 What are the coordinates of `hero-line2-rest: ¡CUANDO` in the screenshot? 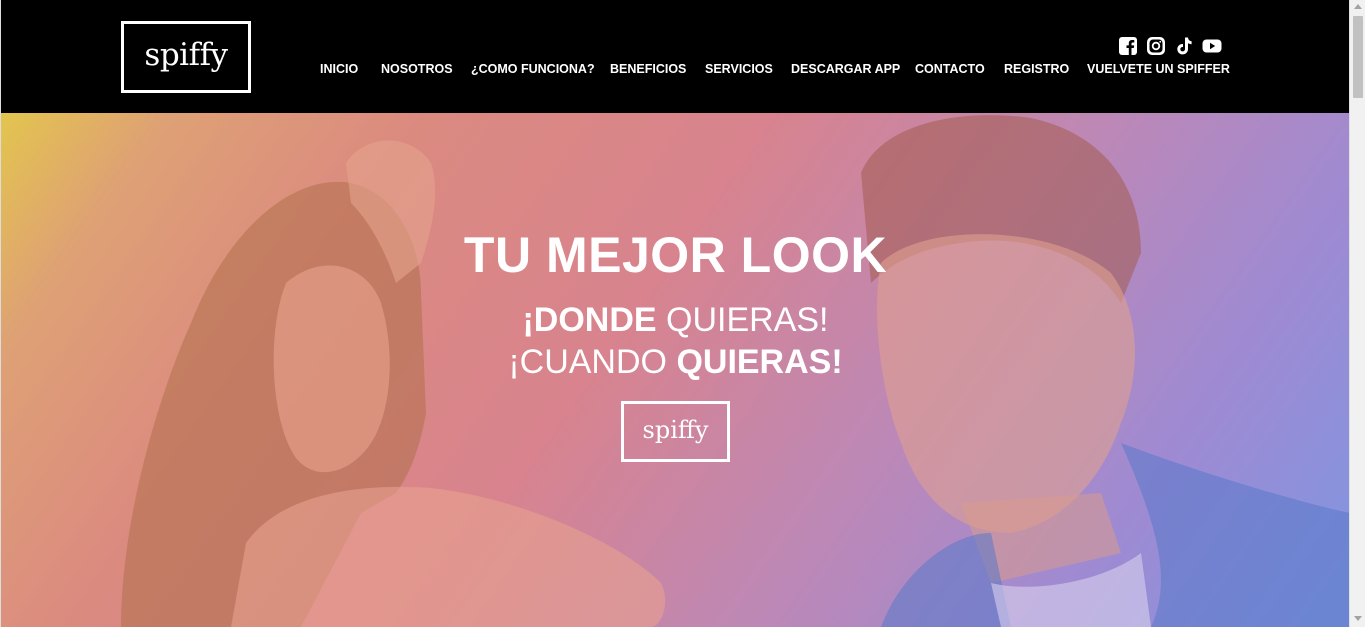 It's located at (592, 362).